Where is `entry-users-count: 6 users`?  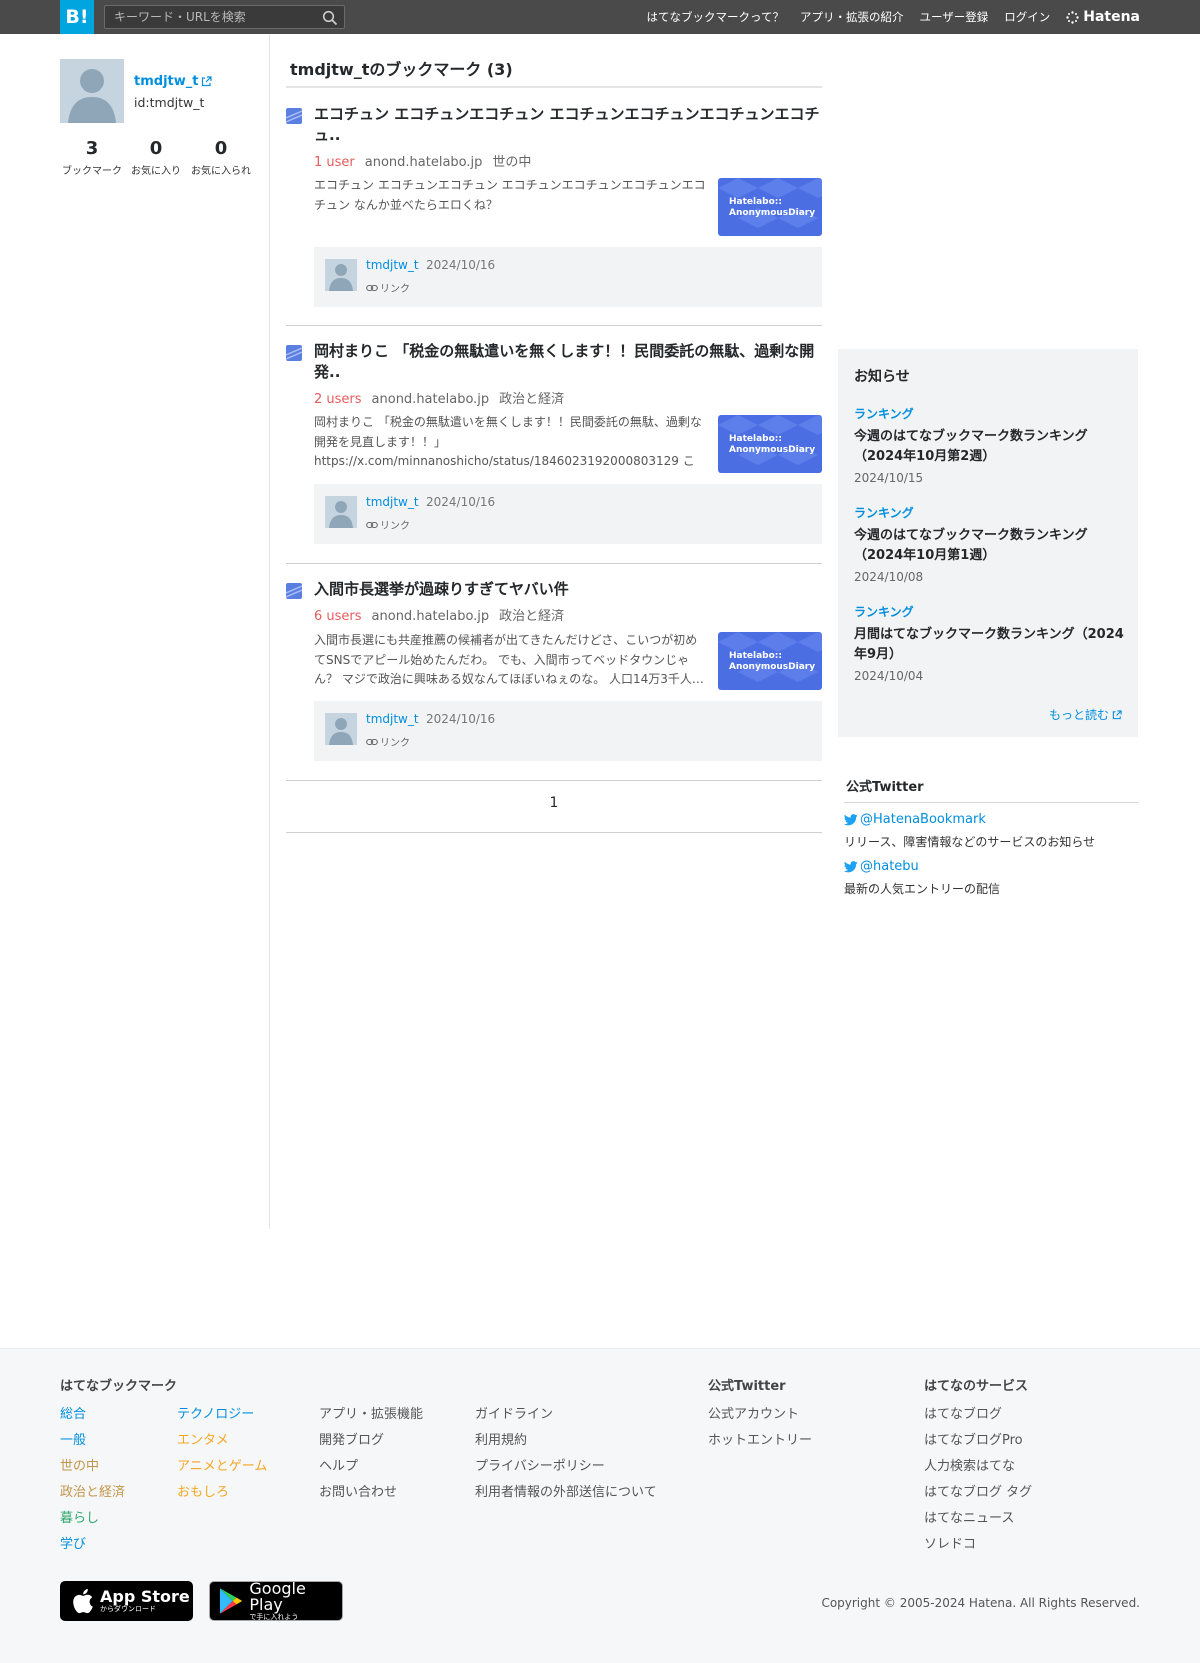 entry-users-count: 6 users is located at coordinates (338, 616).